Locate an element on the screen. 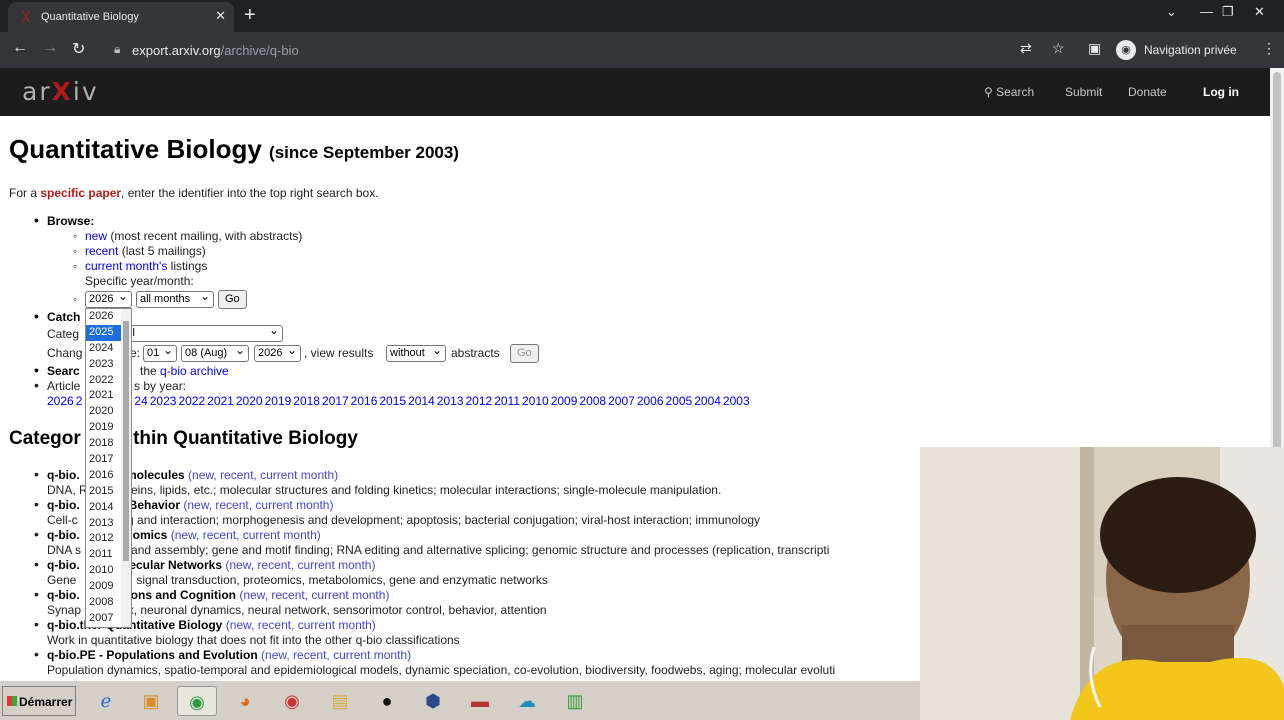  year-link: 2022 is located at coordinates (191, 401).